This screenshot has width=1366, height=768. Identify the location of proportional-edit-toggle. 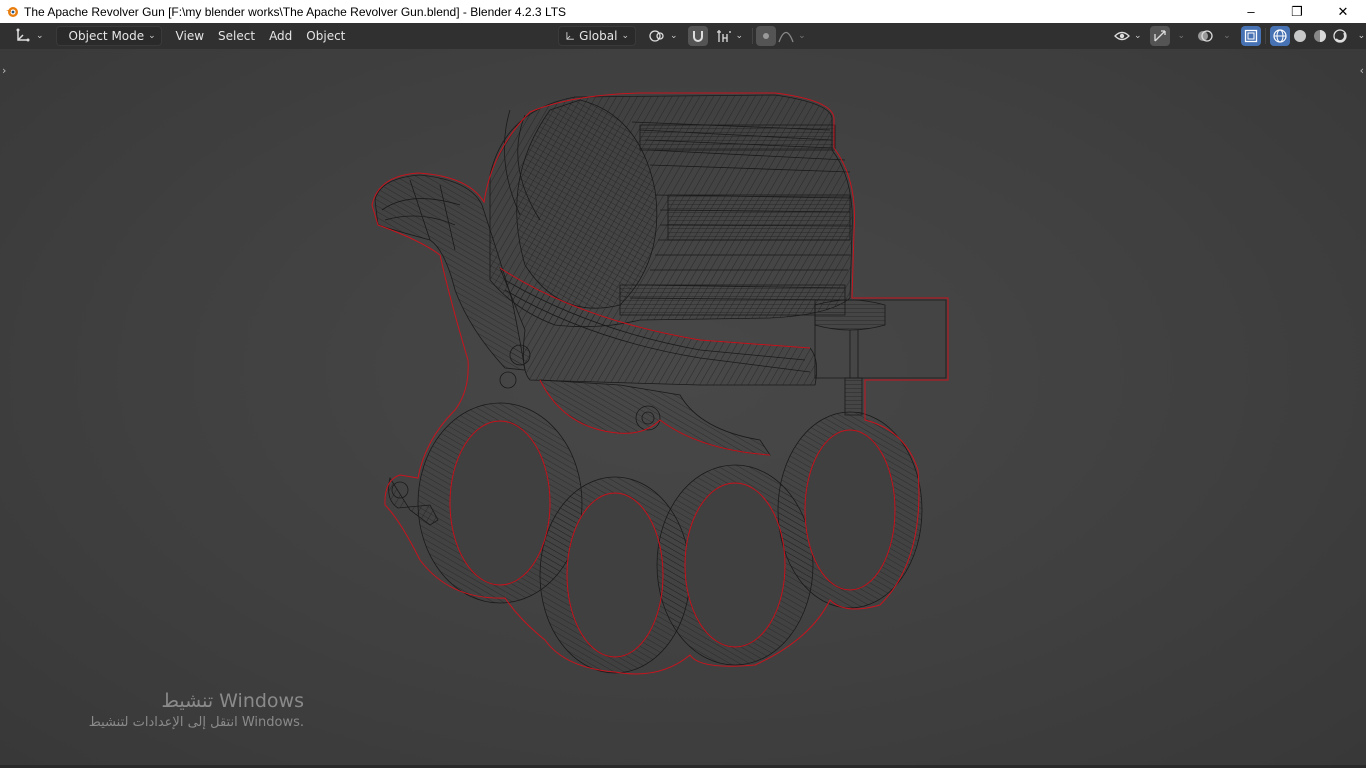
(766, 36).